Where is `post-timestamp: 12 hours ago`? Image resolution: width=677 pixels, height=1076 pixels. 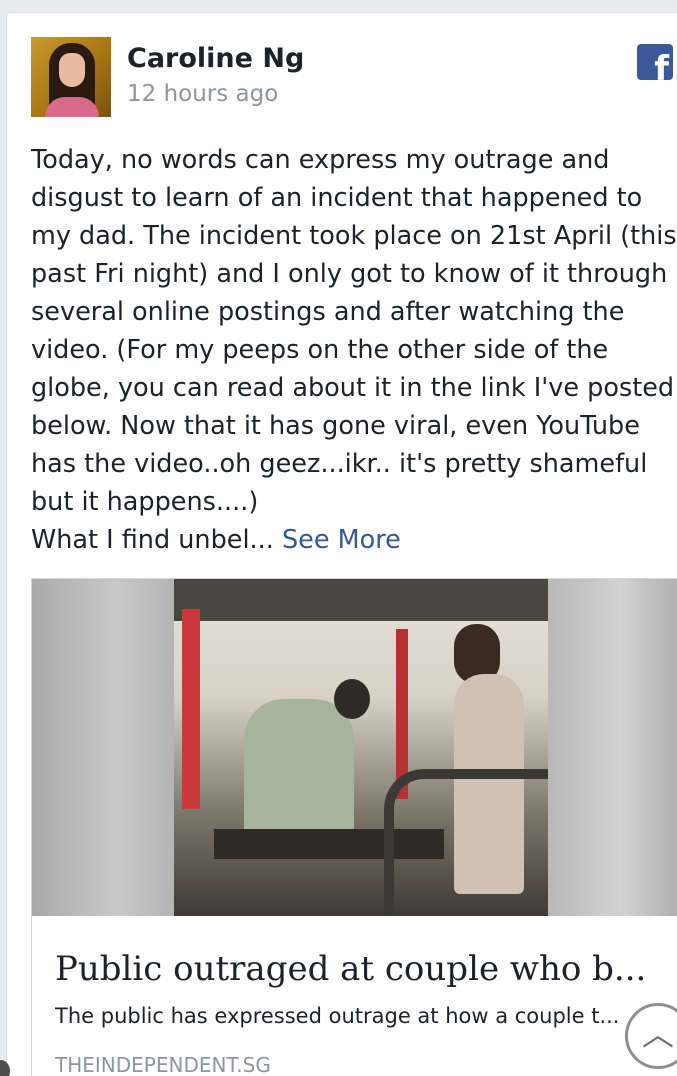
post-timestamp: 12 hours ago is located at coordinates (202, 94).